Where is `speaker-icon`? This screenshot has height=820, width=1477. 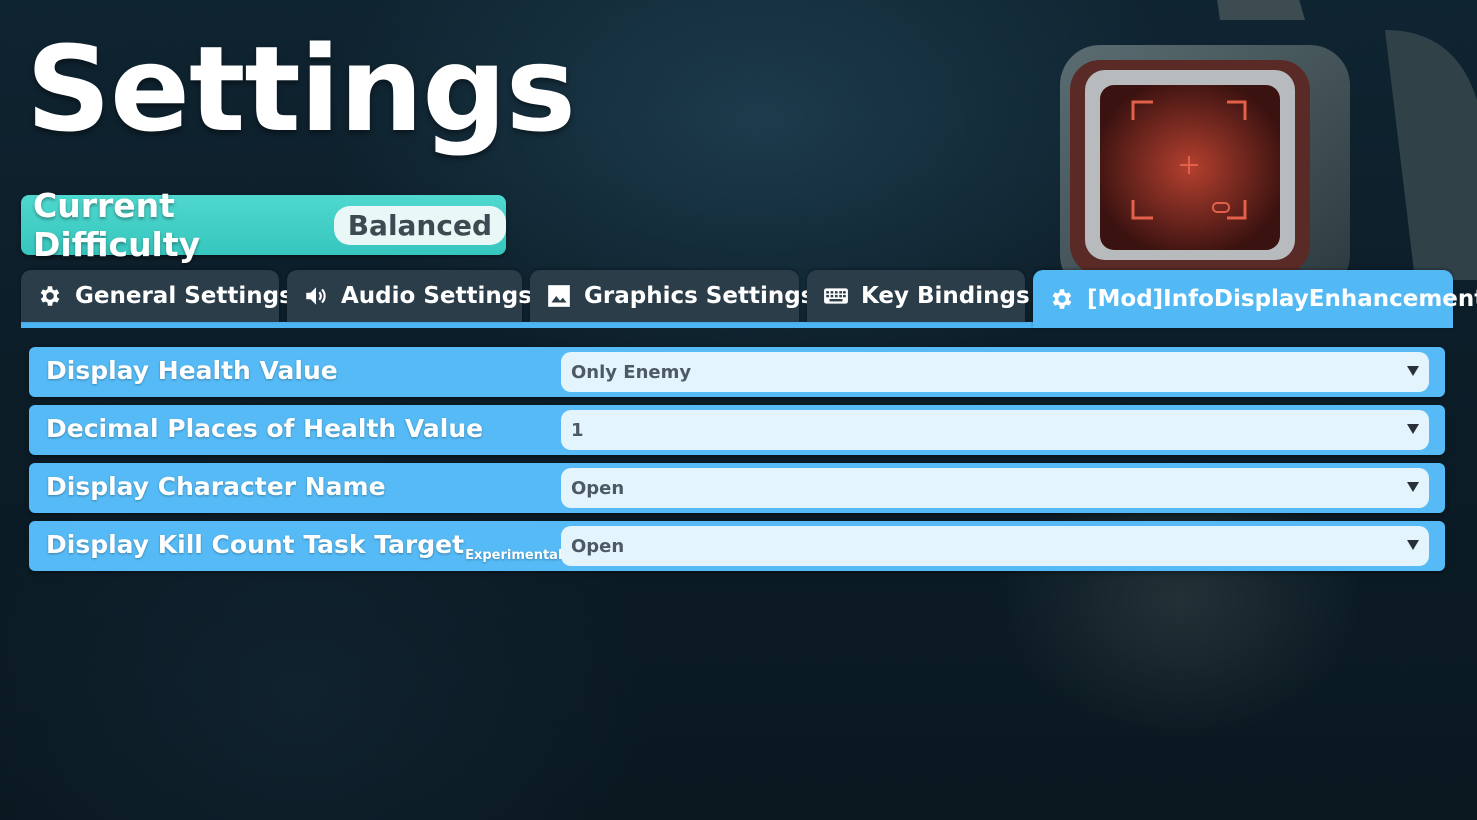 speaker-icon is located at coordinates (316, 296).